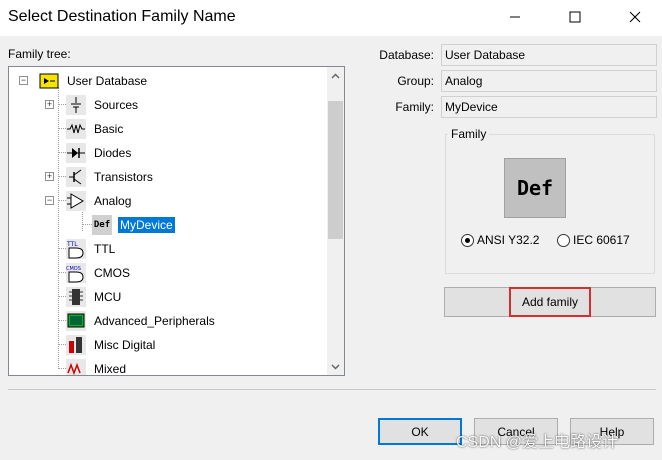  I want to click on tree-item-ttl: TTL TTL, so click(91, 249).